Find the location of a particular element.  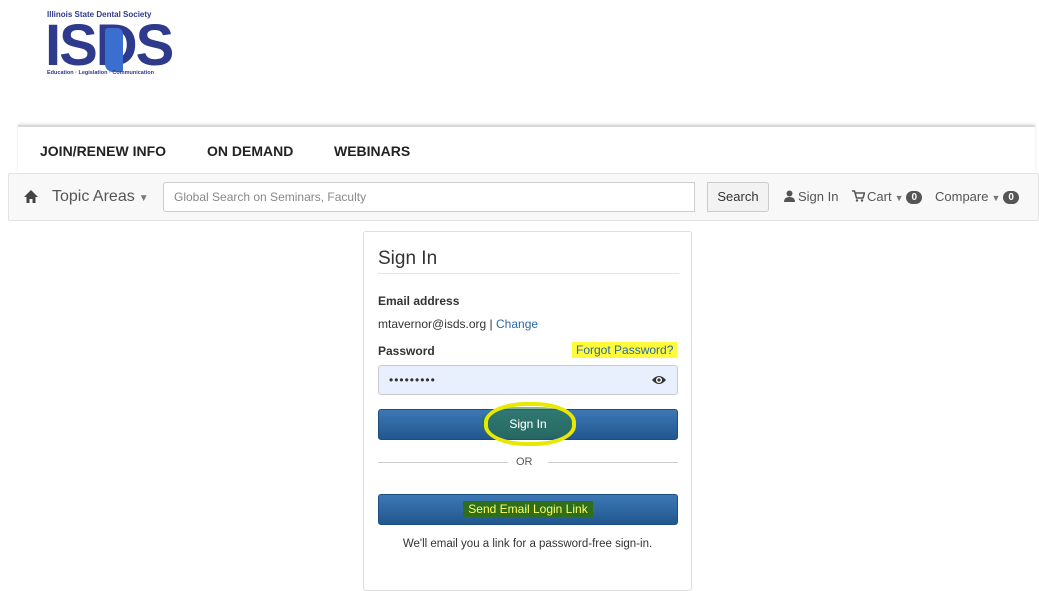

topic-areas-label: Topic Areas is located at coordinates (93, 196).